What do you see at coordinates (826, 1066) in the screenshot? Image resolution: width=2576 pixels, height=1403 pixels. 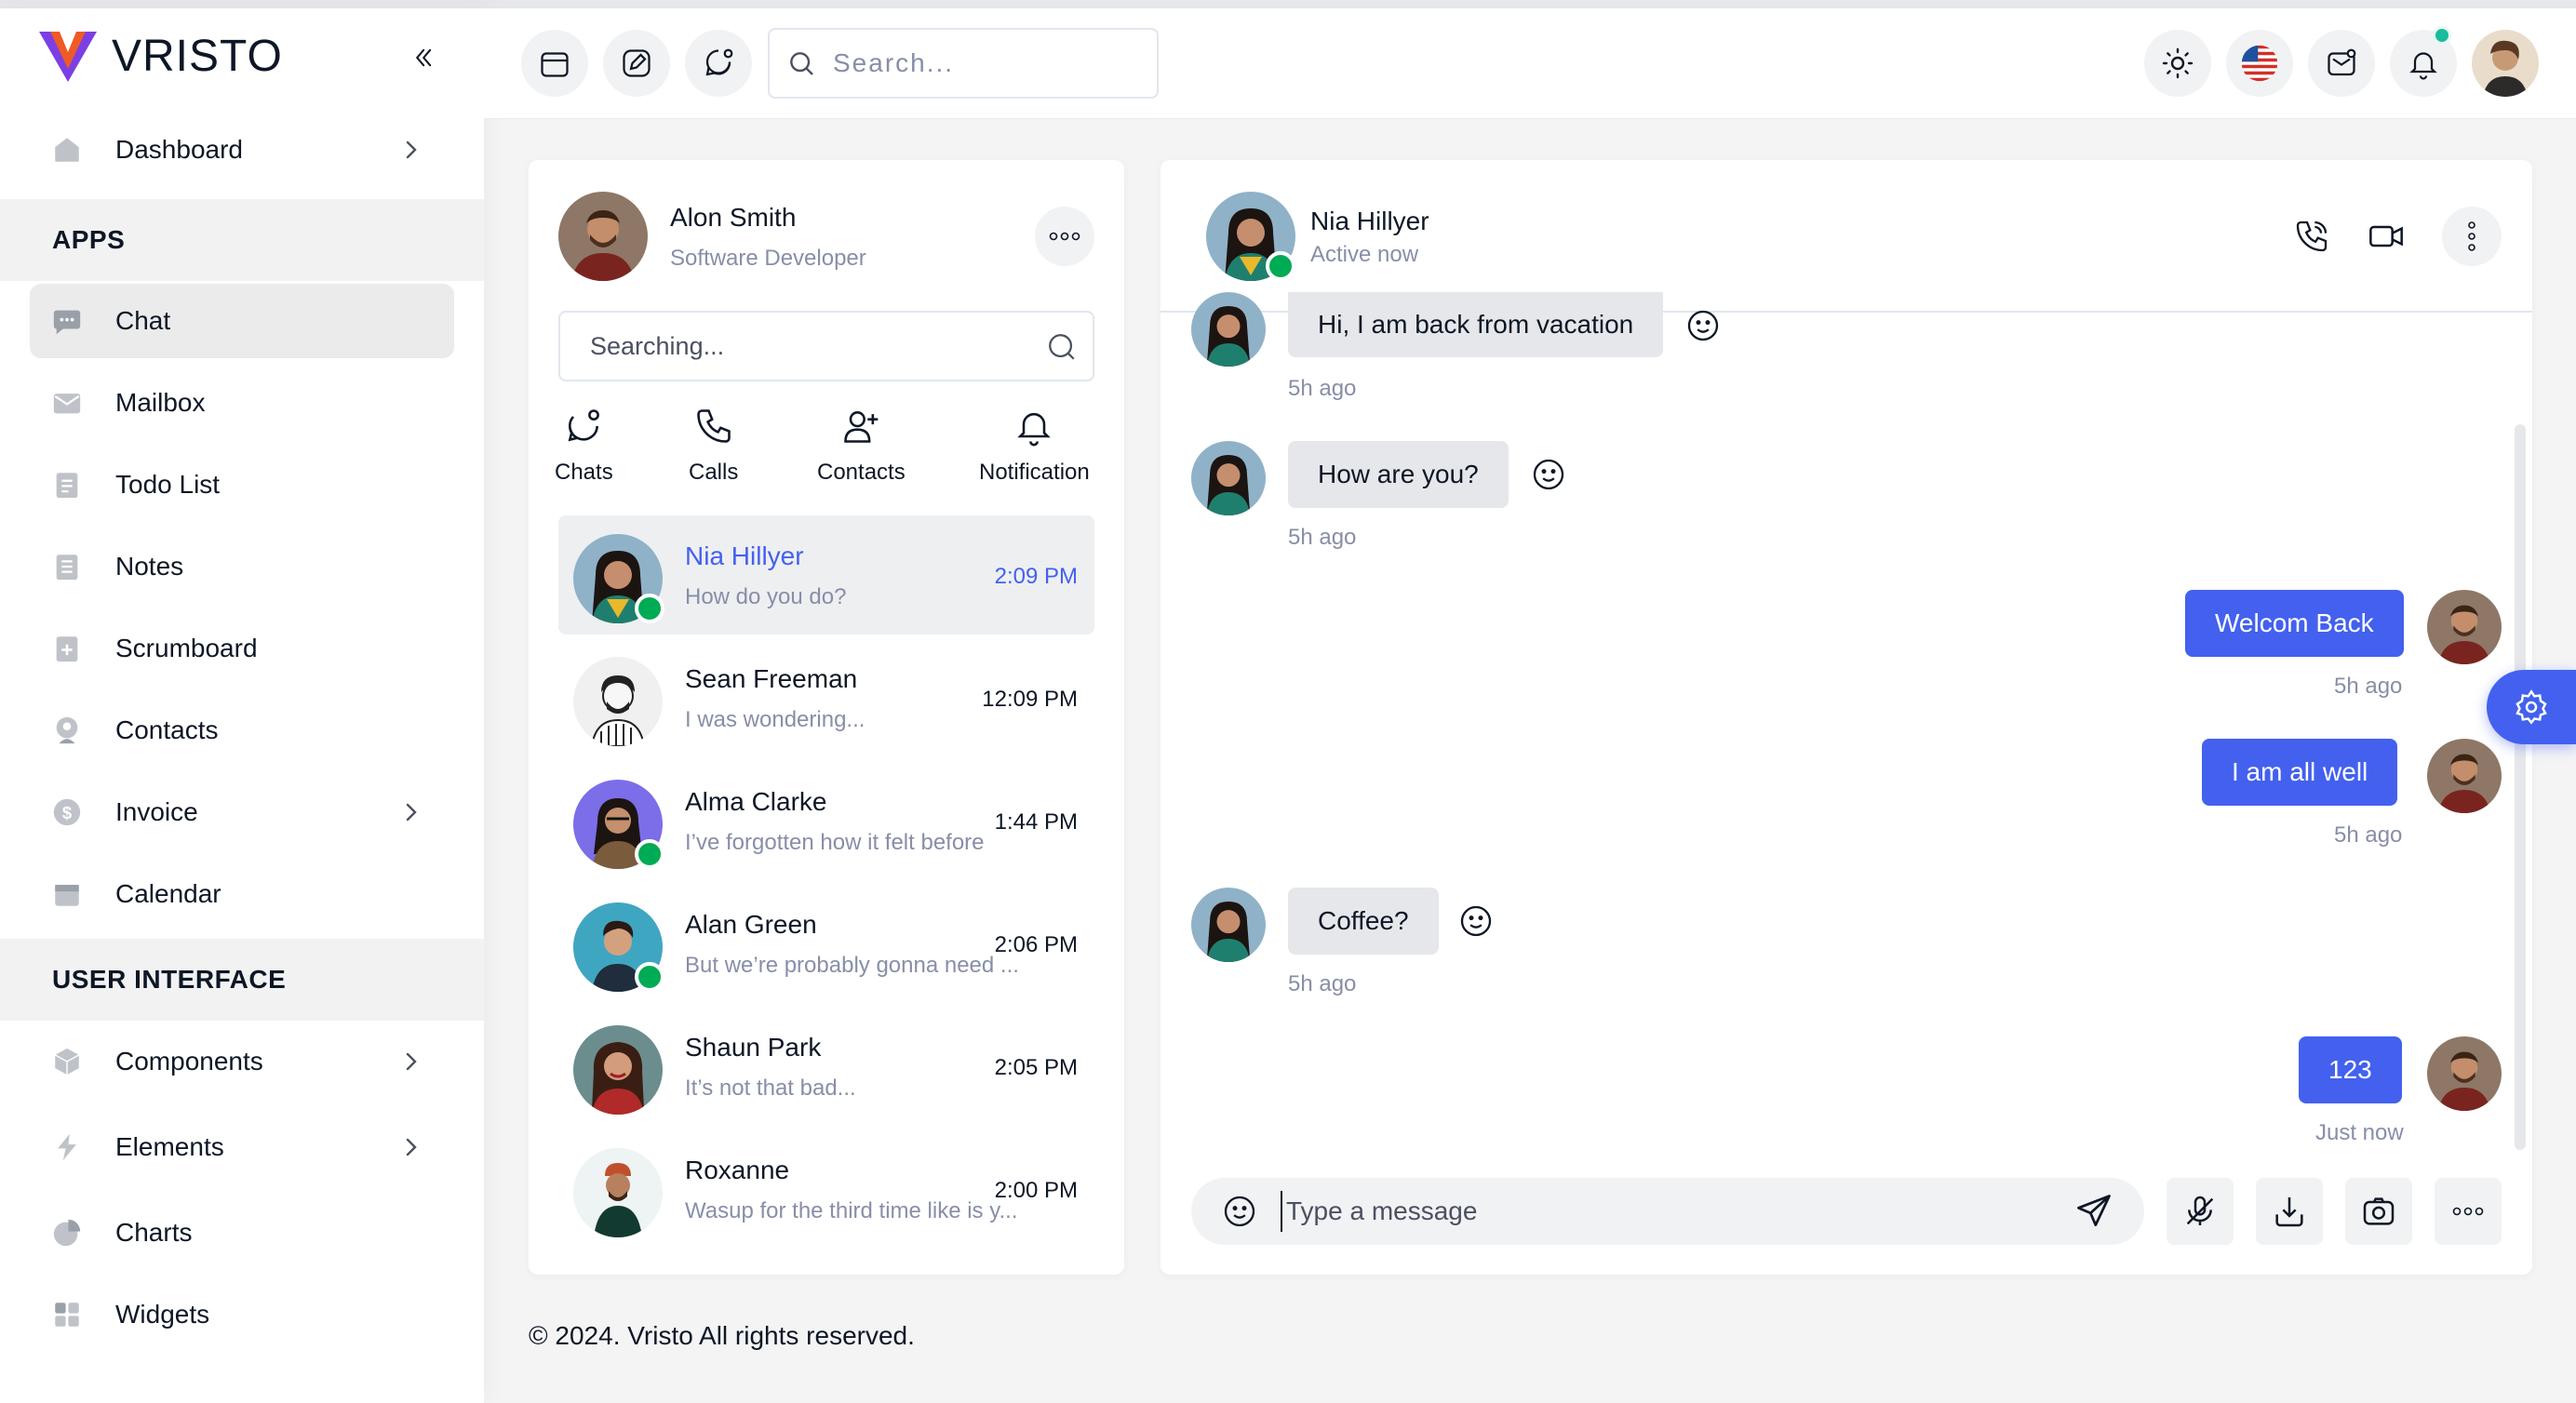 I see `contact-item: Shaun Park It’s not that bad... 2:05 PM` at bounding box center [826, 1066].